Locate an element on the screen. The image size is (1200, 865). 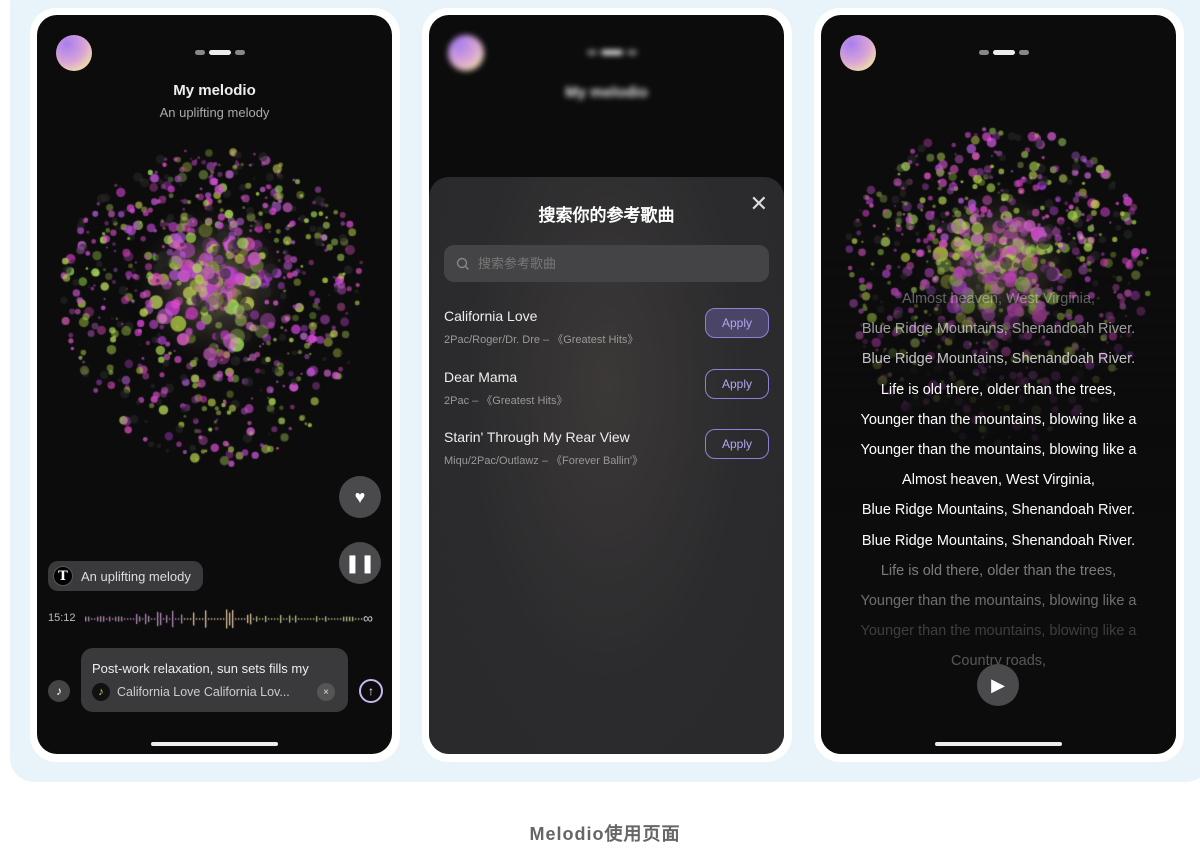
pause-icon: ❚❚ is located at coordinates (360, 562).